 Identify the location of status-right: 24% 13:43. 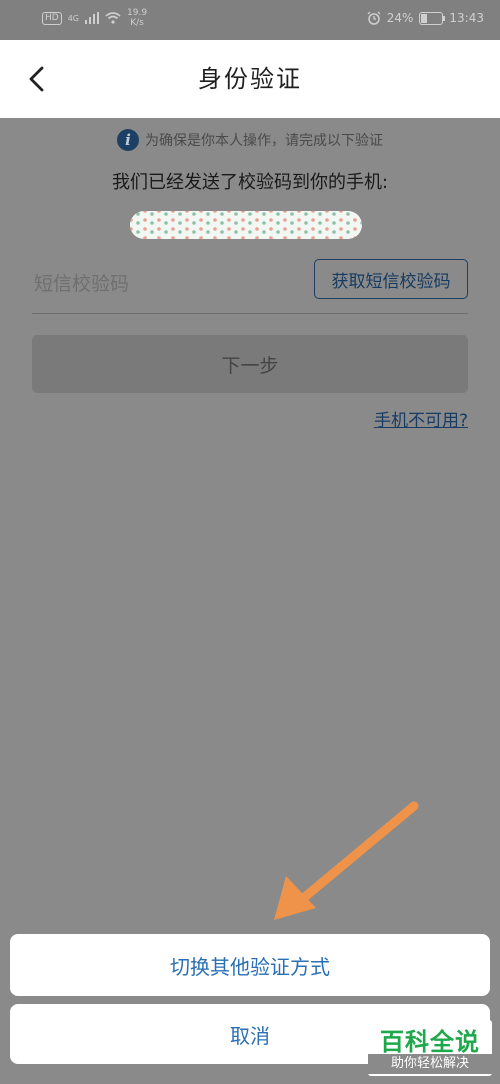
(425, 18).